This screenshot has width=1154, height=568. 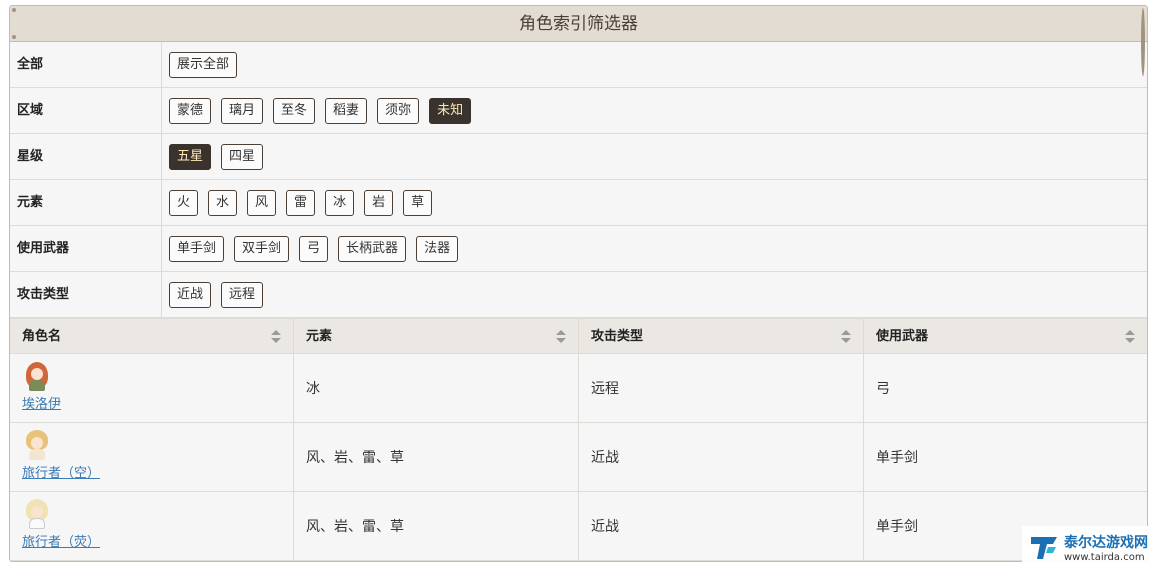 What do you see at coordinates (61, 540) in the screenshot?
I see `character-link: 旅行者（荧）` at bounding box center [61, 540].